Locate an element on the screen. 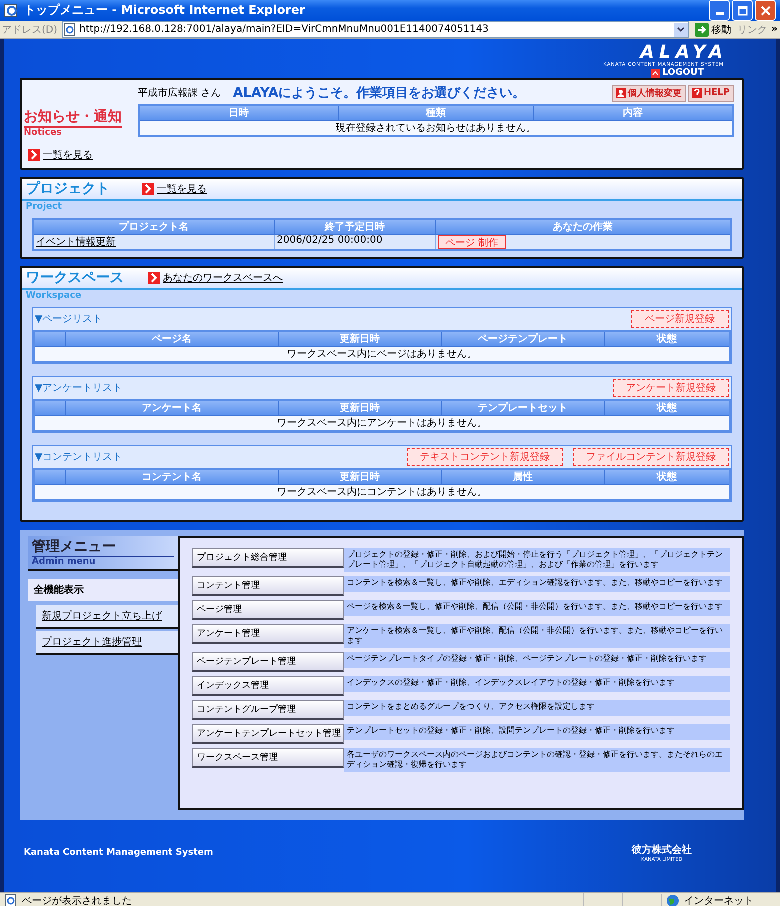 Image resolution: width=780 pixels, height=906 pixels. close-button is located at coordinates (765, 10).